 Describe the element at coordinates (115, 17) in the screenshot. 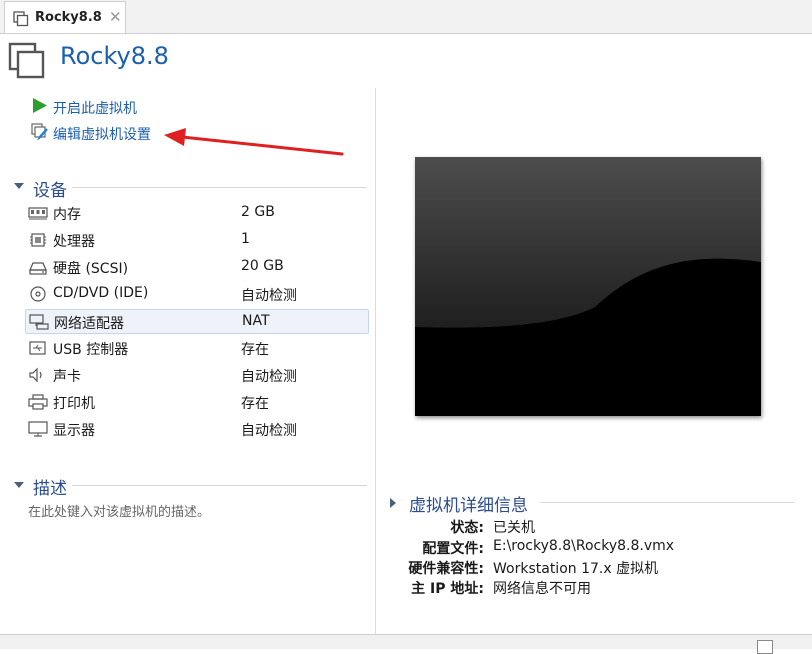

I see `close-icon: ✕` at that location.